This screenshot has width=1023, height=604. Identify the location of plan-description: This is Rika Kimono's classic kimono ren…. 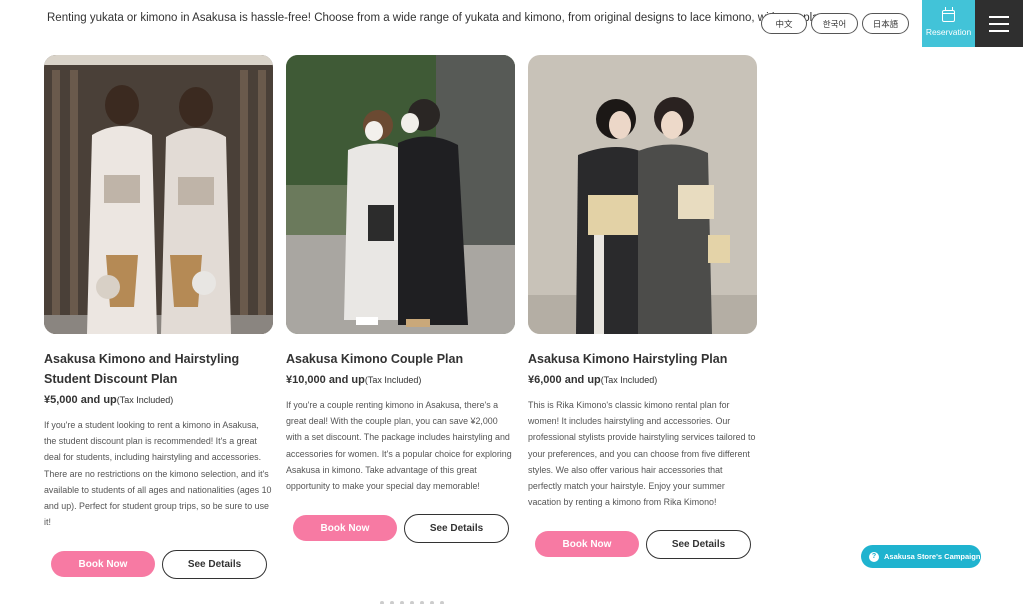
(642, 454).